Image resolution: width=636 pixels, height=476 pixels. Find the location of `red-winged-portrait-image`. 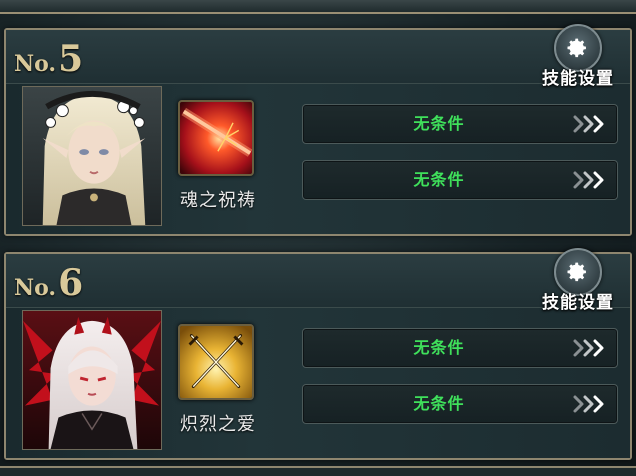

red-winged-portrait-image is located at coordinates (92, 380).